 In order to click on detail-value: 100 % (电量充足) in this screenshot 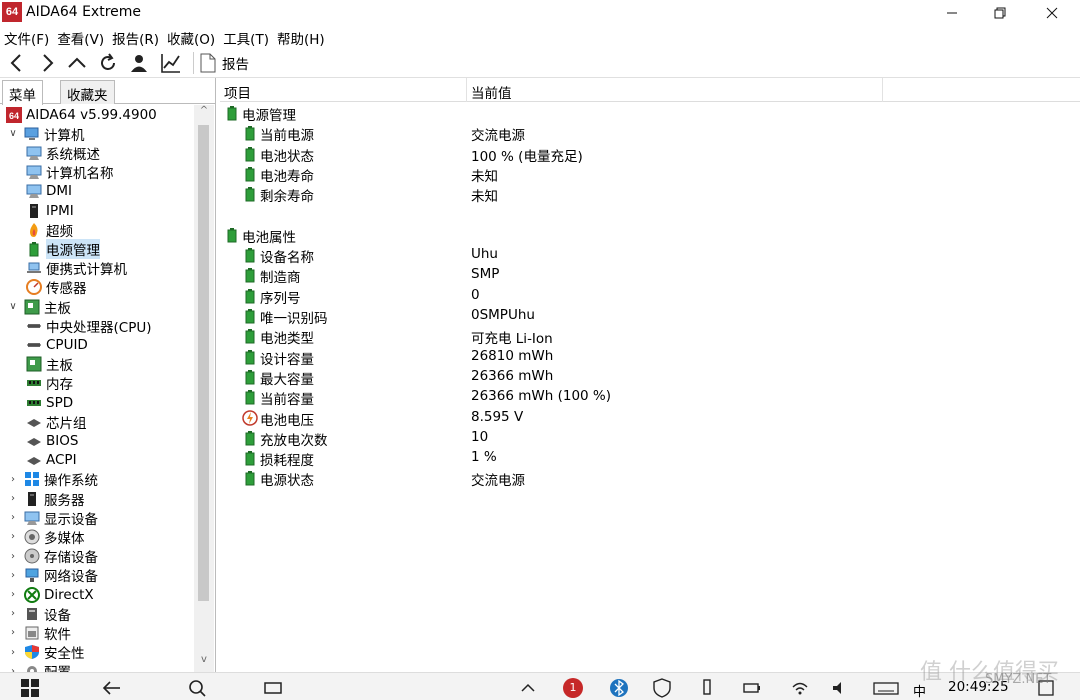, I will do `click(527, 156)`.